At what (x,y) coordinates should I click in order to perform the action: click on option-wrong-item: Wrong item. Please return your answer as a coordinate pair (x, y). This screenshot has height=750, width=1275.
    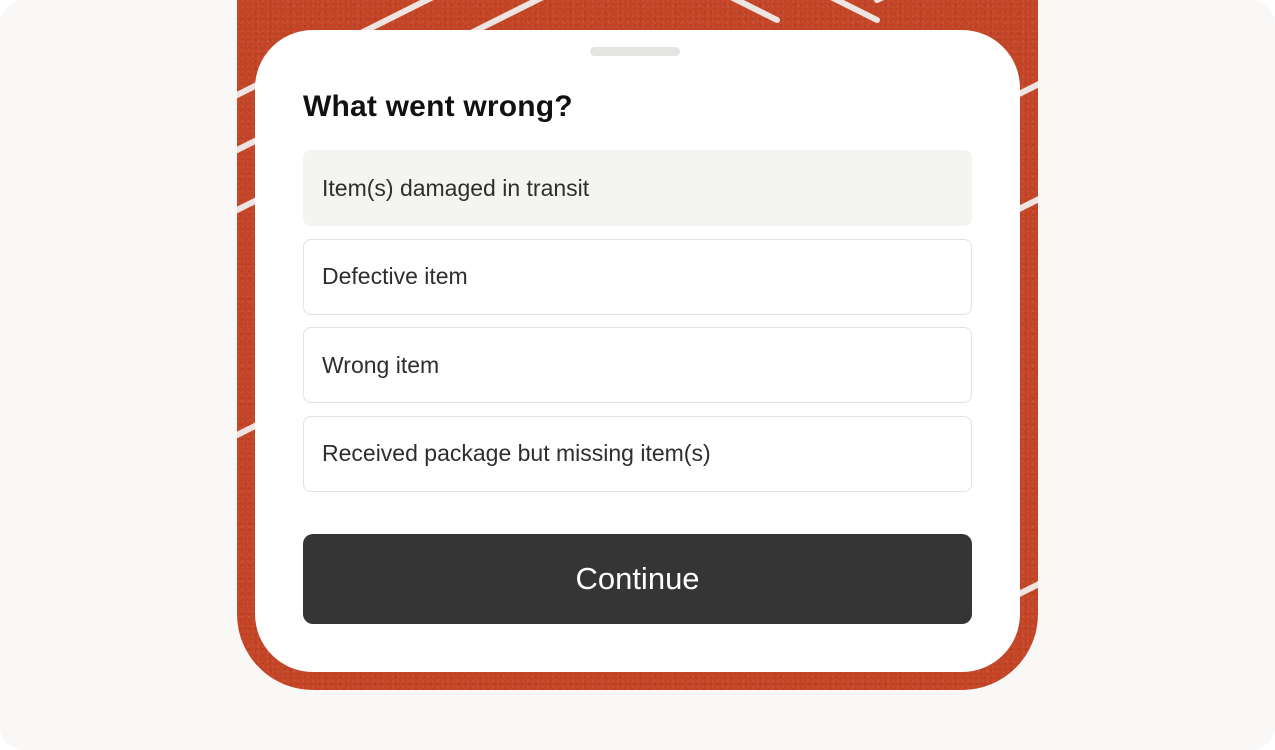
    Looking at the image, I should click on (637, 365).